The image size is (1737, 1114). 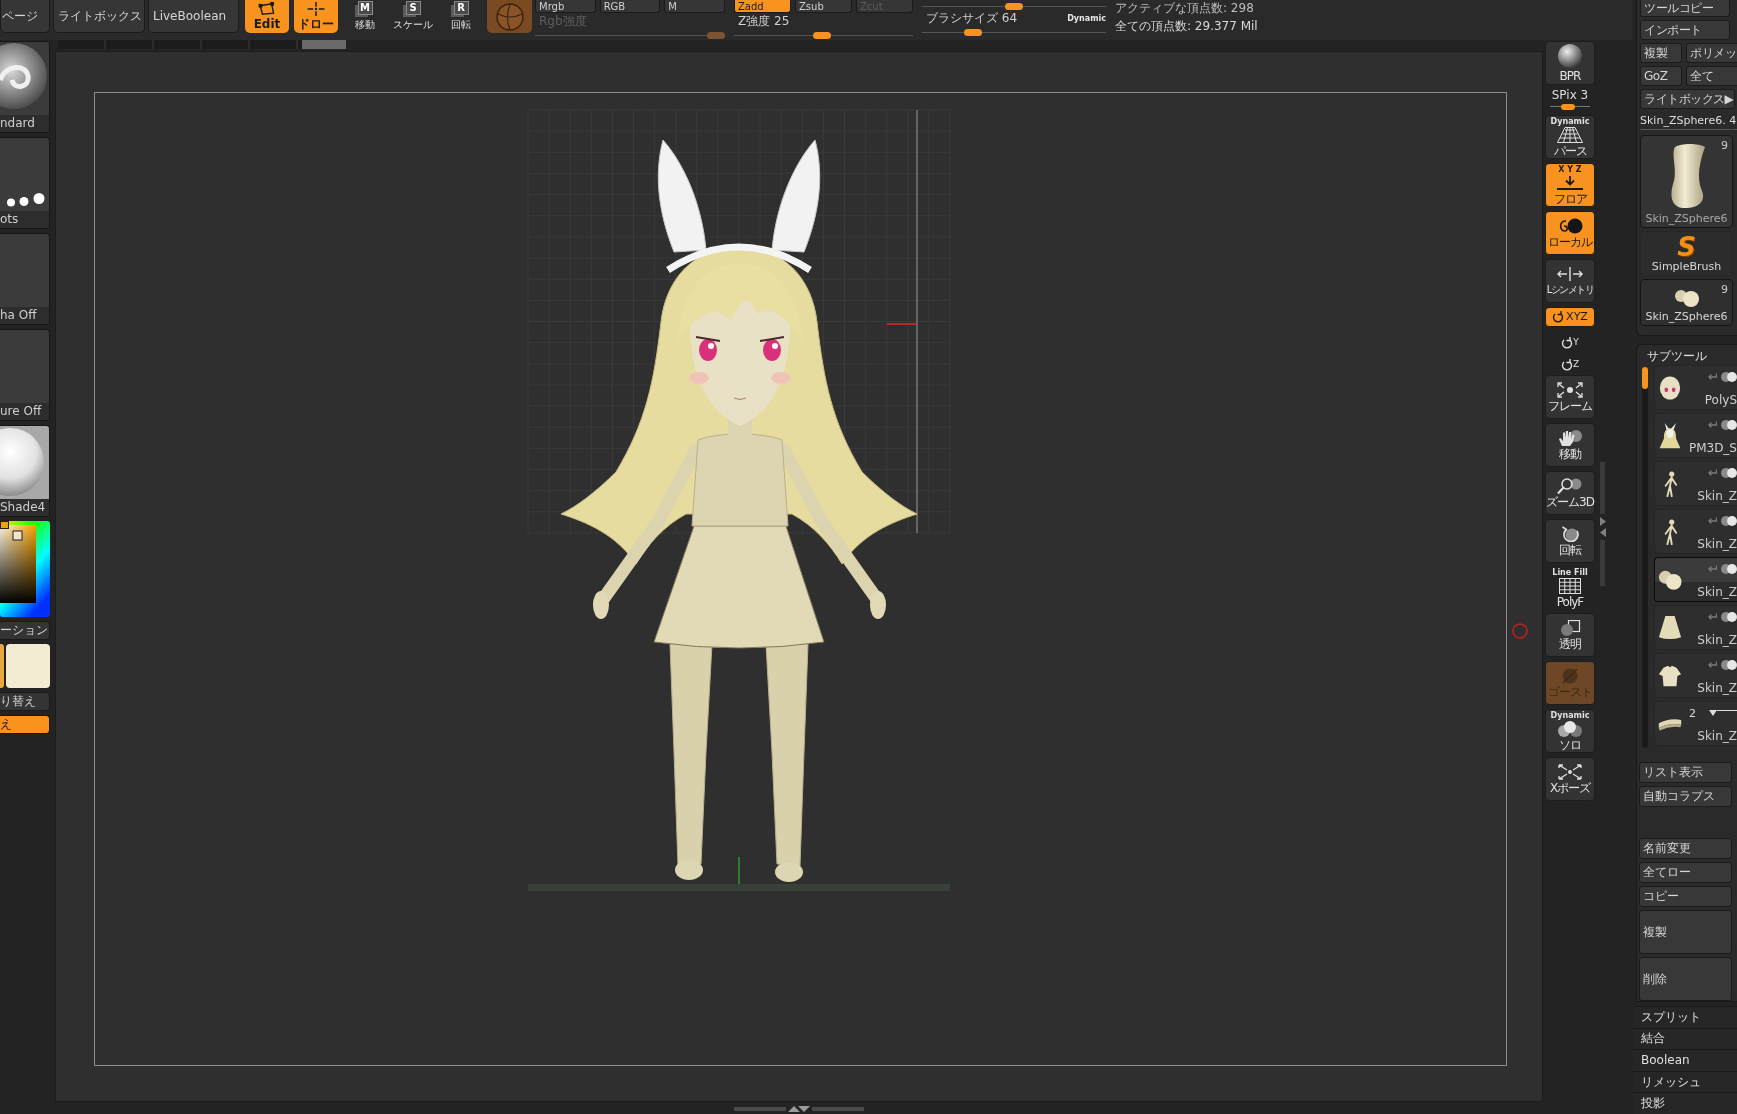 I want to click on dots-icon, so click(x=26, y=200).